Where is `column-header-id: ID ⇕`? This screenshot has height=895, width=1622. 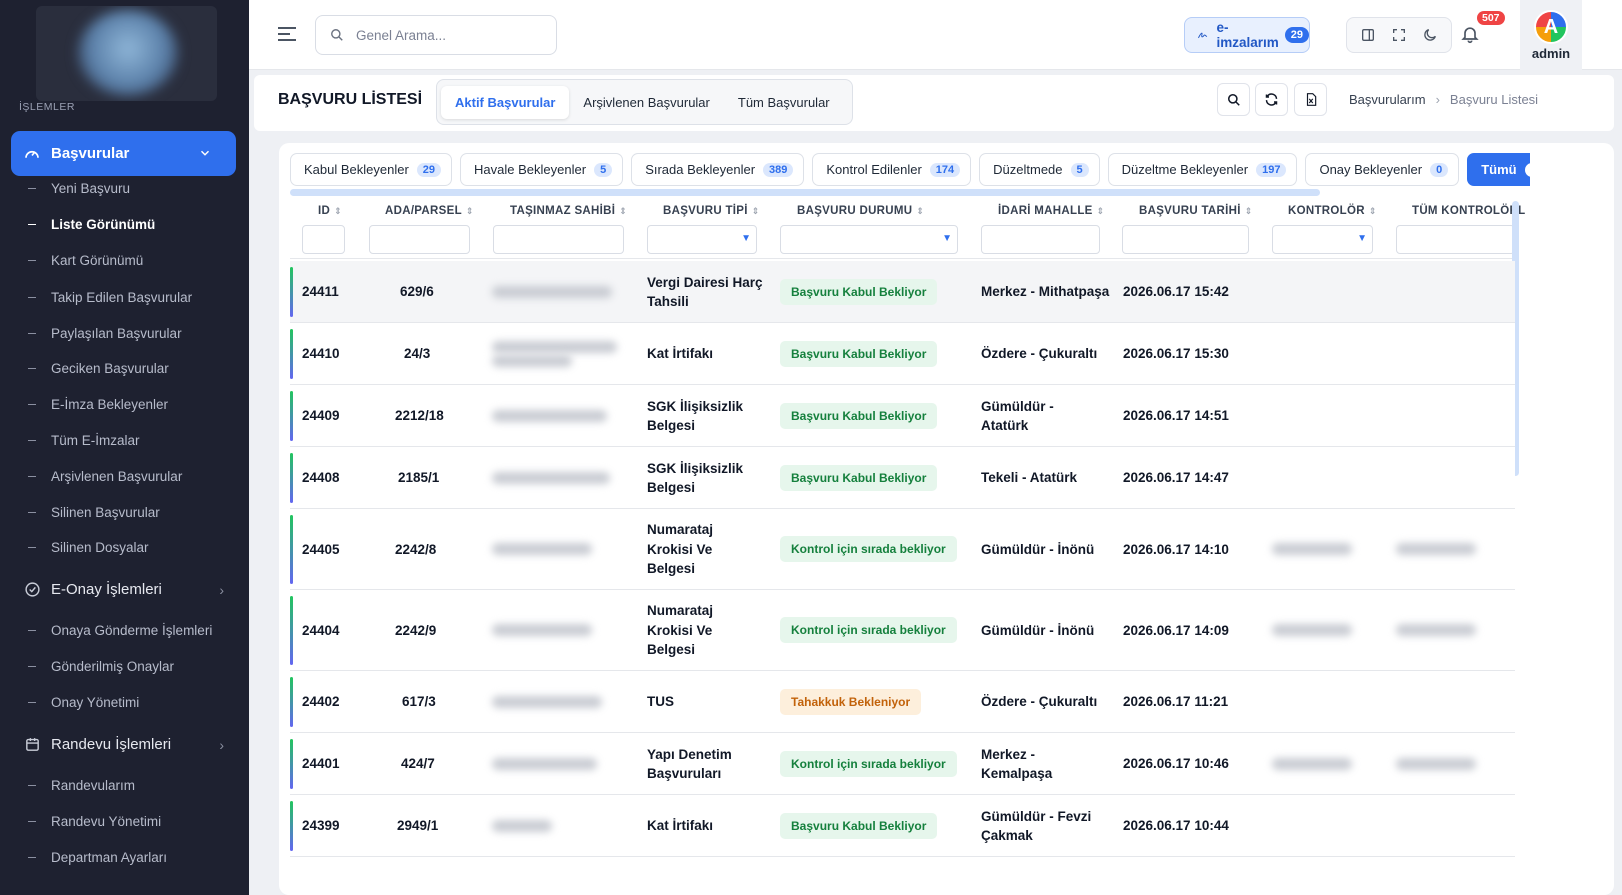 column-header-id: ID ⇕ is located at coordinates (330, 211).